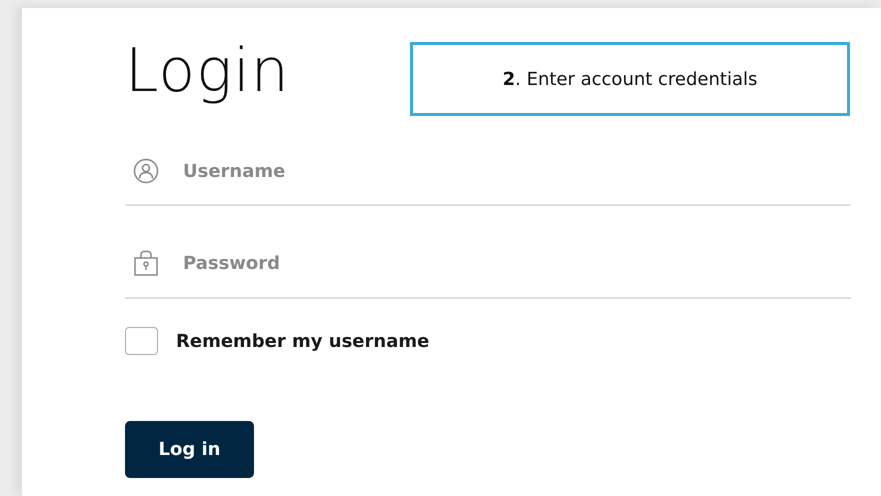 The height and width of the screenshot is (496, 881). Describe the element at coordinates (303, 341) in the screenshot. I see `remember-label: Remember my username` at that location.